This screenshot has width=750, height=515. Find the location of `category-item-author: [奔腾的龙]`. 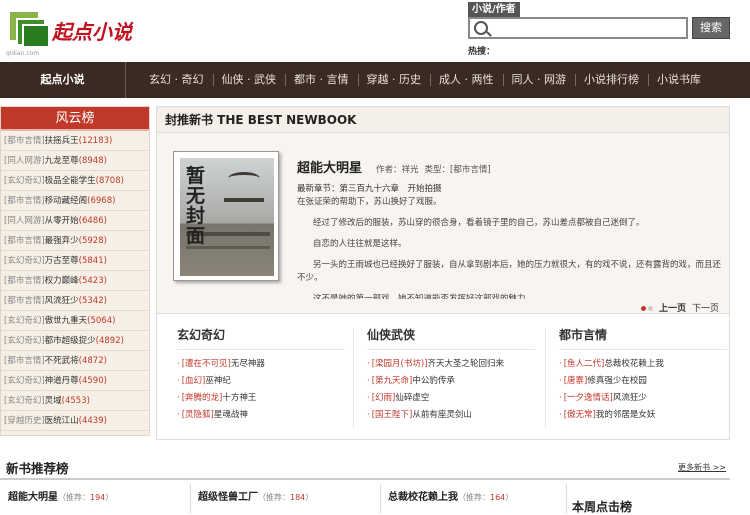

category-item-author: [奔腾的龙] is located at coordinates (202, 398).